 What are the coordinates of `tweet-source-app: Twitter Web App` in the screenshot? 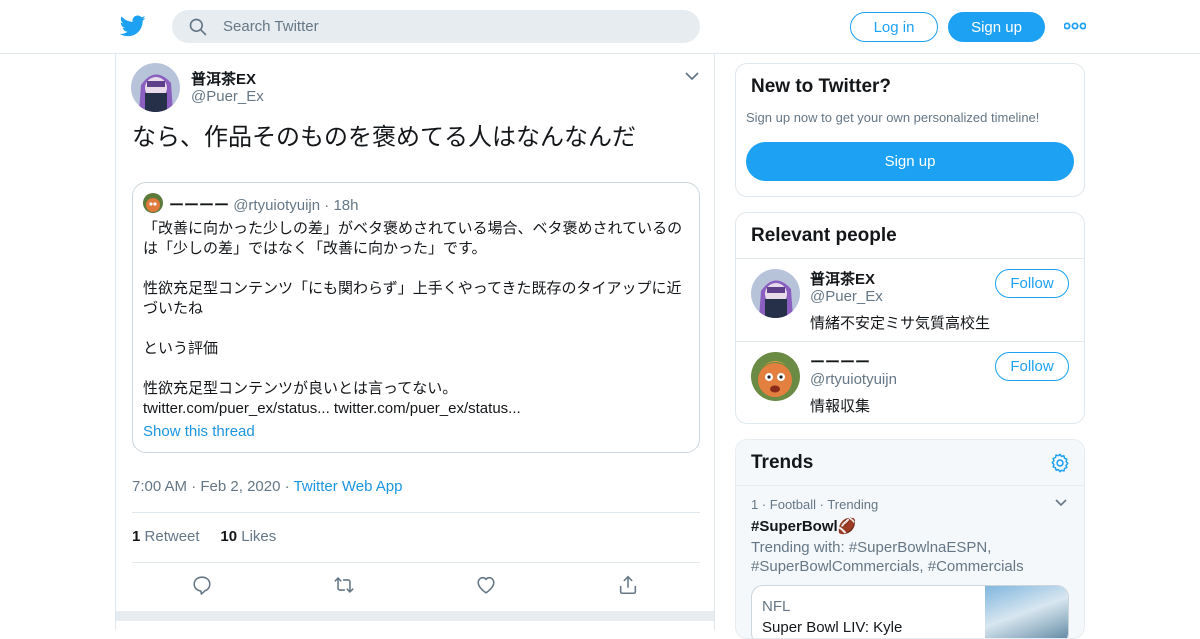 It's located at (348, 486).